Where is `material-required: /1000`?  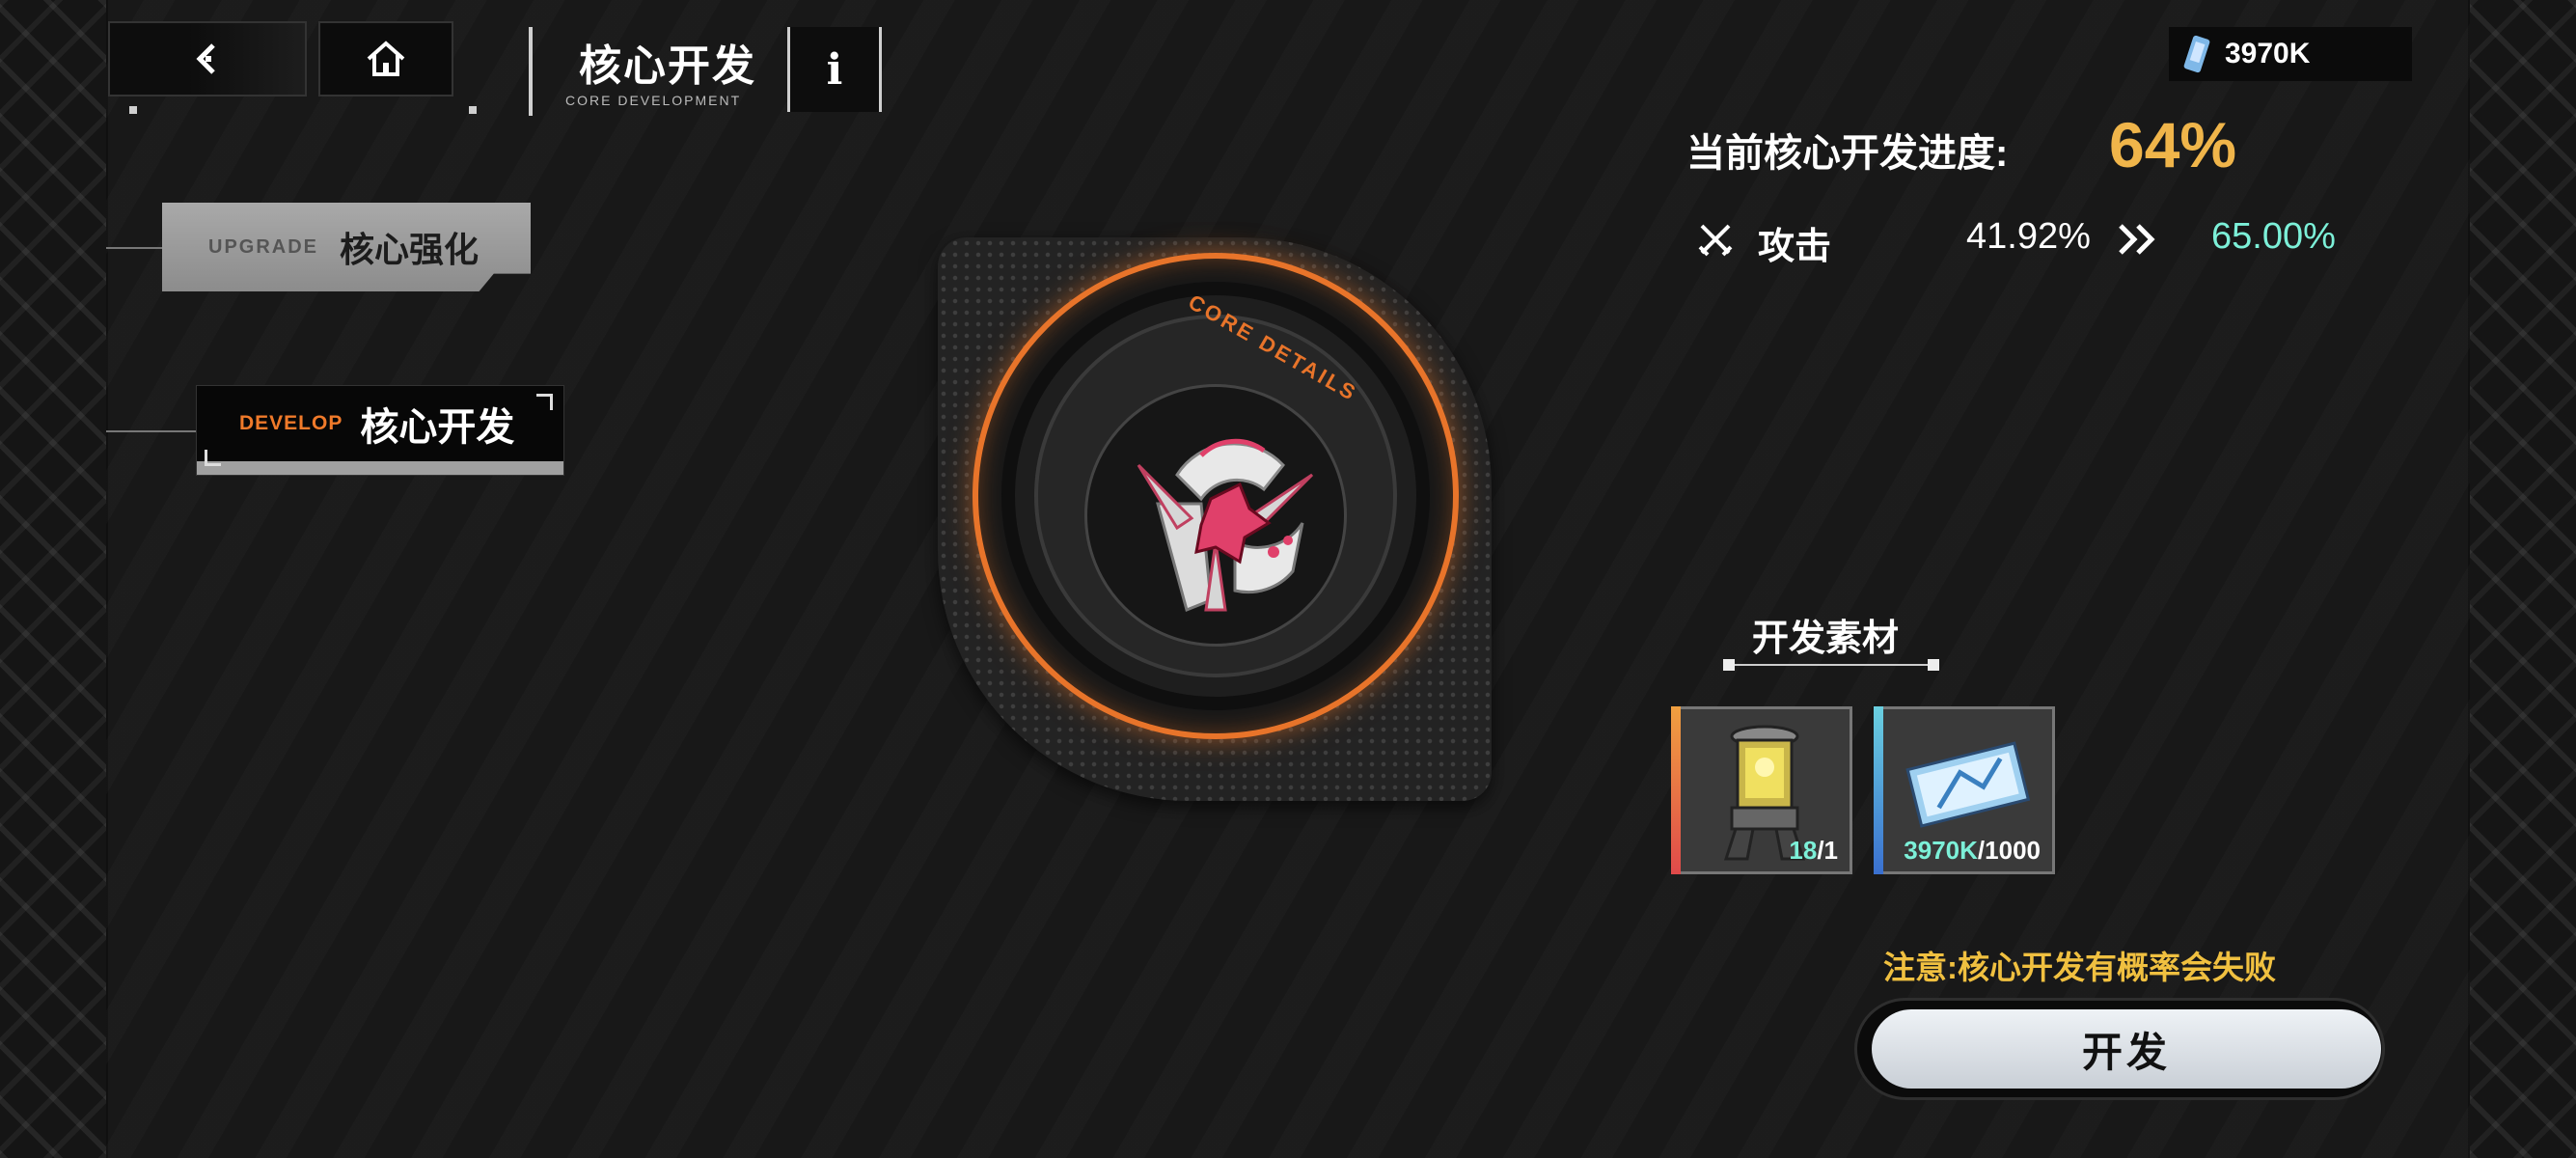 material-required: /1000 is located at coordinates (2009, 850).